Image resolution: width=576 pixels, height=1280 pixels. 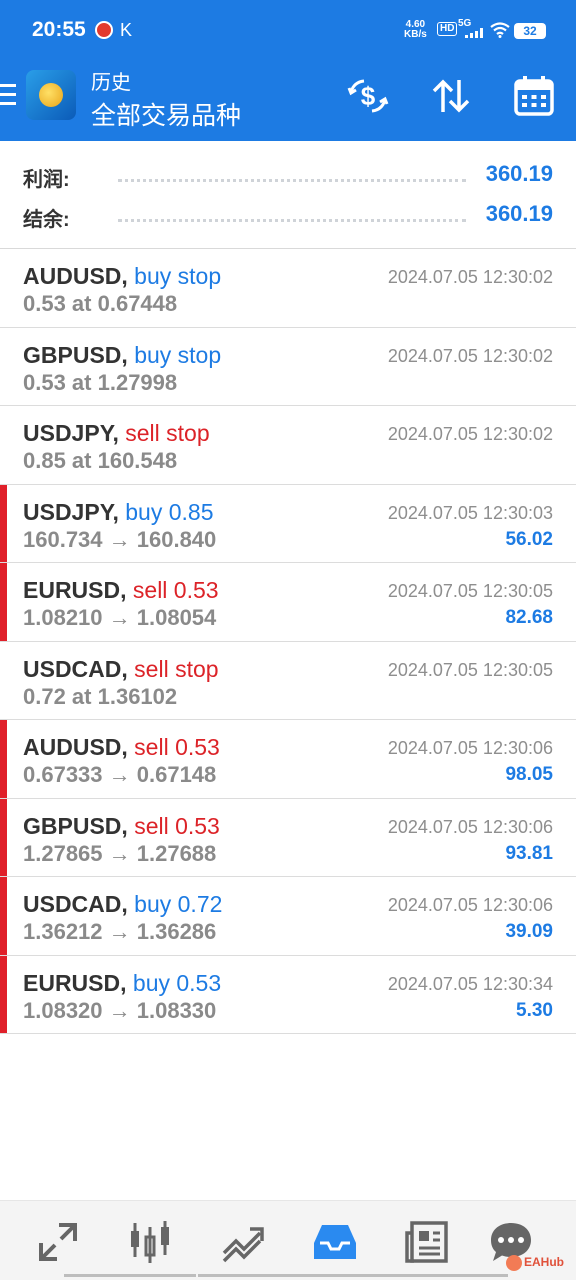 I want to click on status-bar: 20:55 K 4.60 KB/s HD 5G 32, so click(x=288, y=30).